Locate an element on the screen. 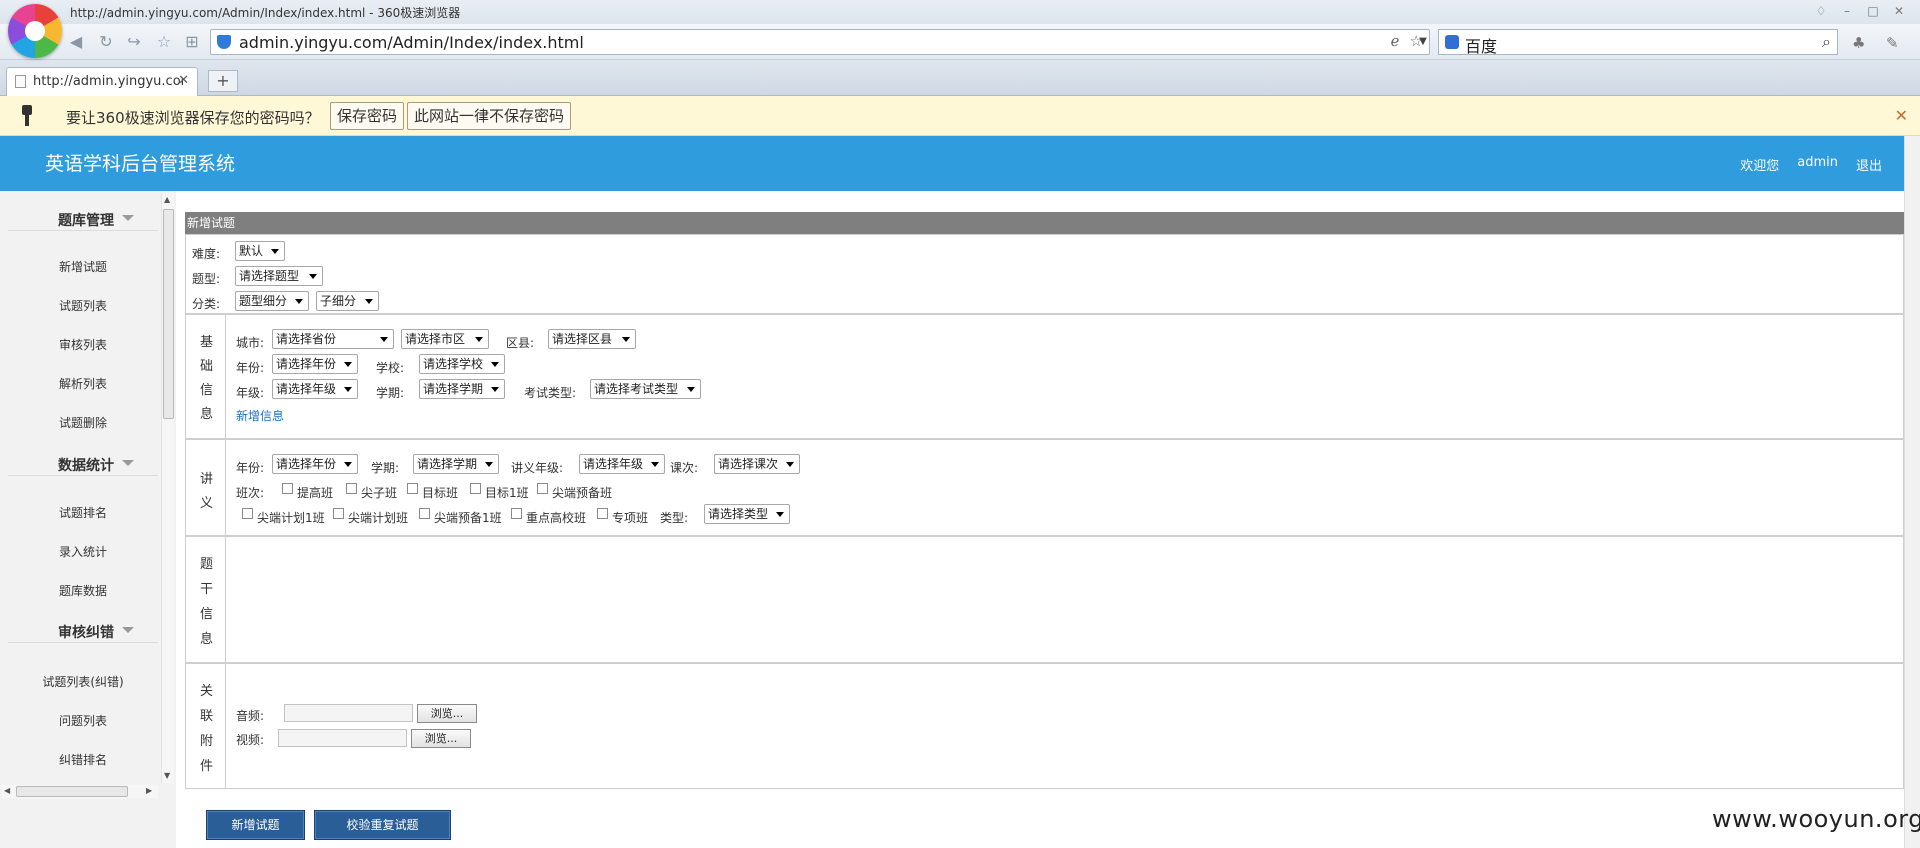  close-window-icon: ✕ is located at coordinates (1899, 11).